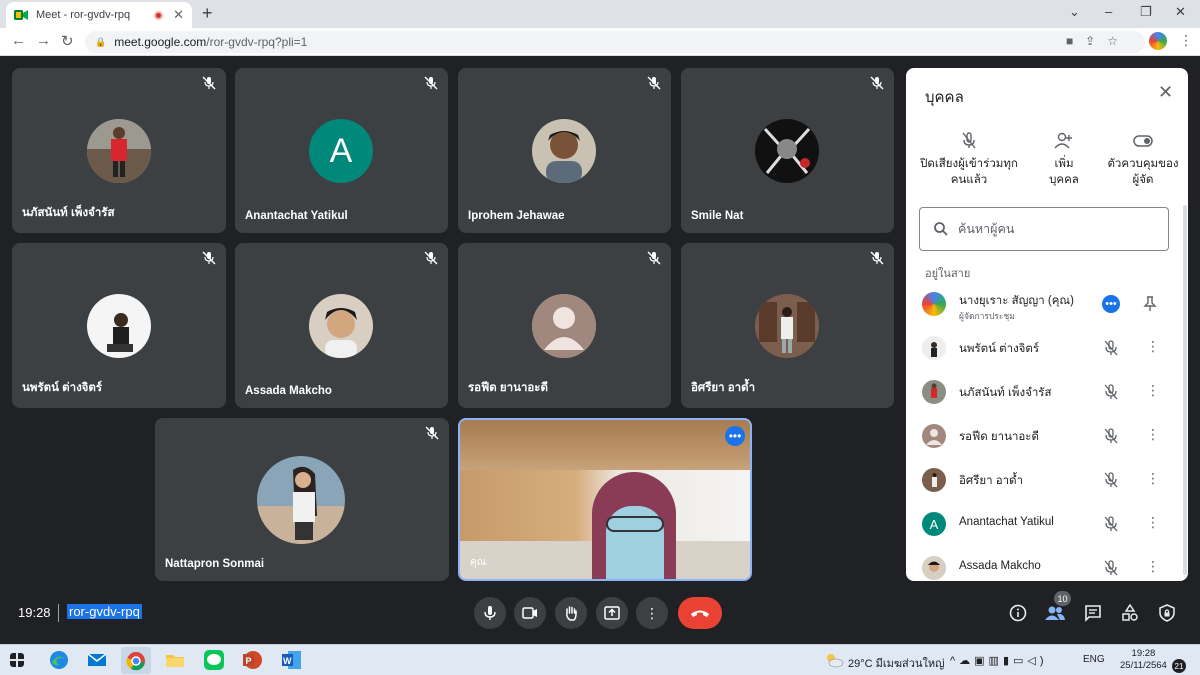  What do you see at coordinates (571, 613) in the screenshot?
I see `raise-hand-button` at bounding box center [571, 613].